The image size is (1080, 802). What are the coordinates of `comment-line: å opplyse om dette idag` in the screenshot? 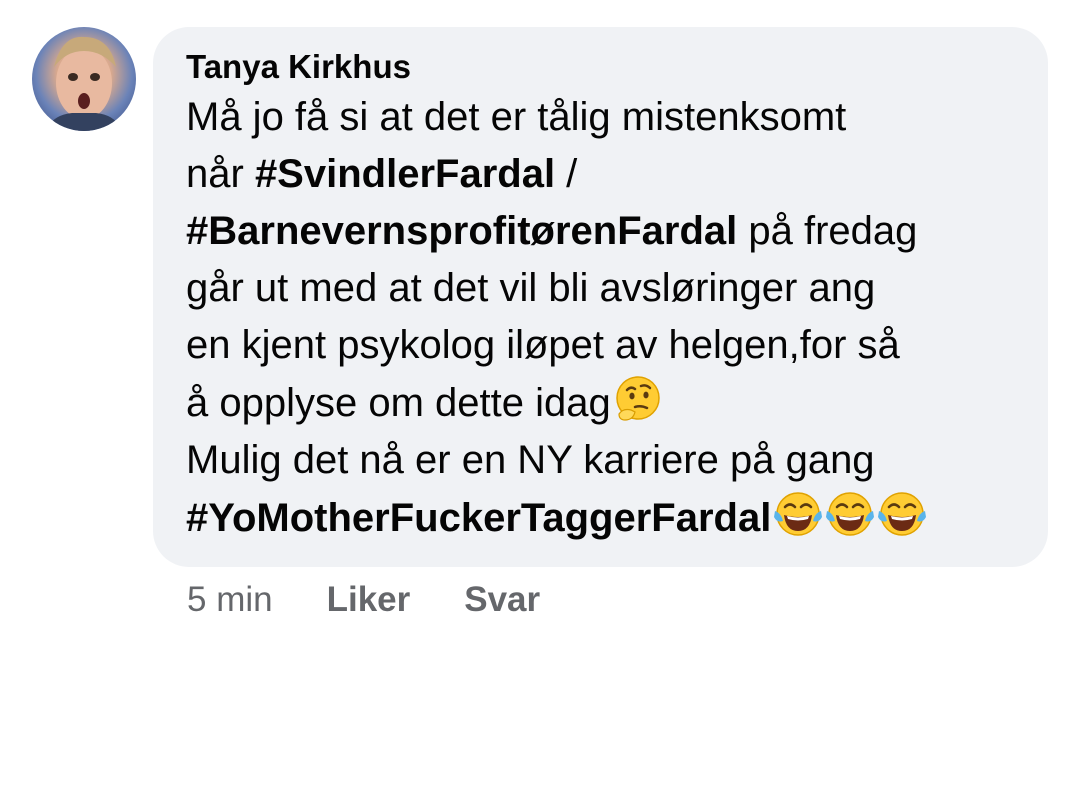 It's located at (602, 403).